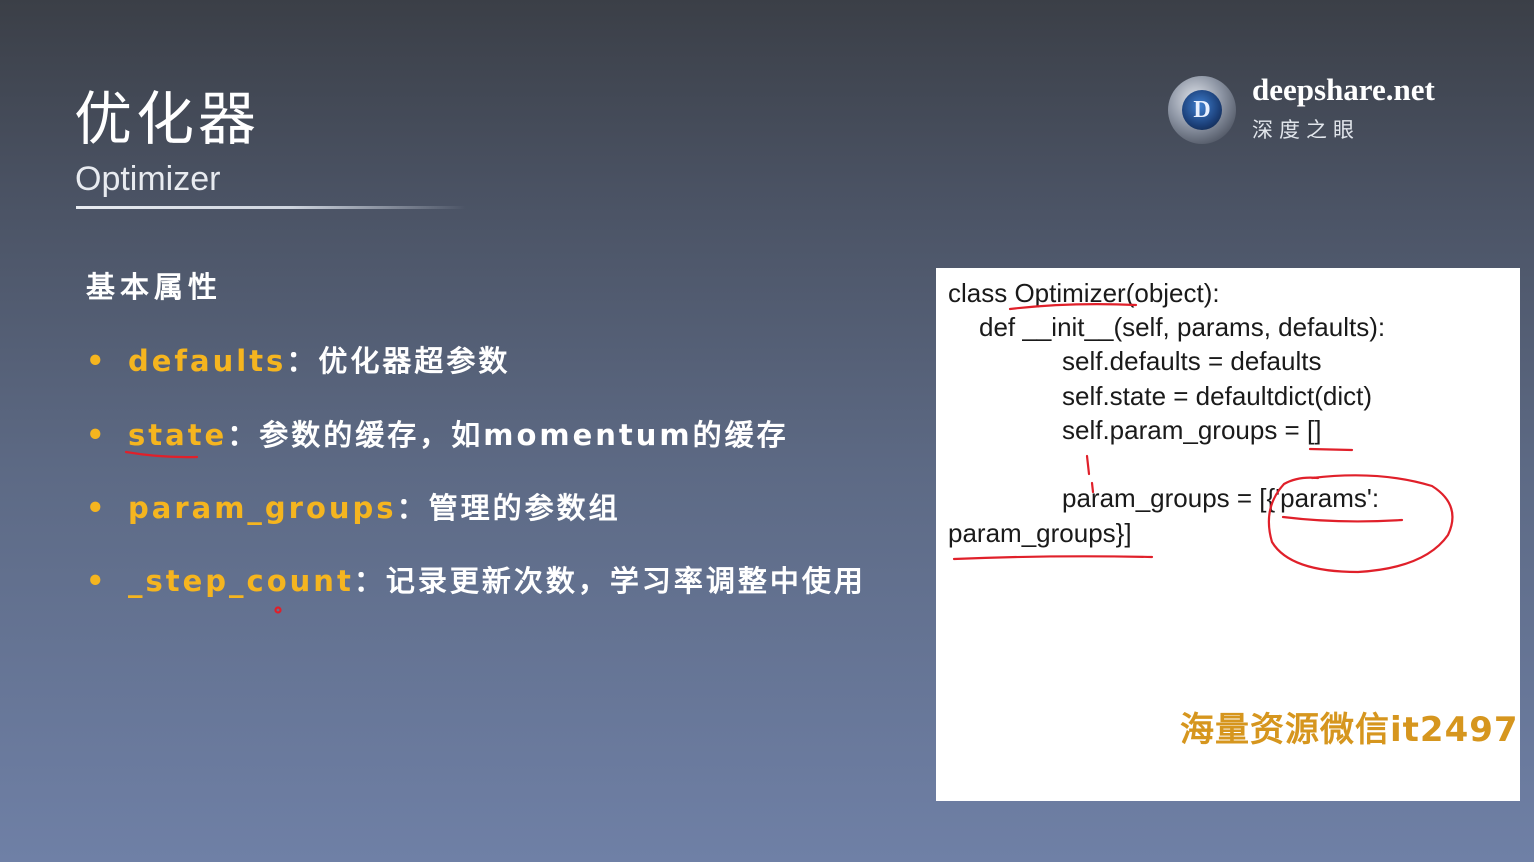 The image size is (1534, 862). Describe the element at coordinates (1349, 730) in the screenshot. I see `watermark-text: 海量资源微信it2497` at that location.